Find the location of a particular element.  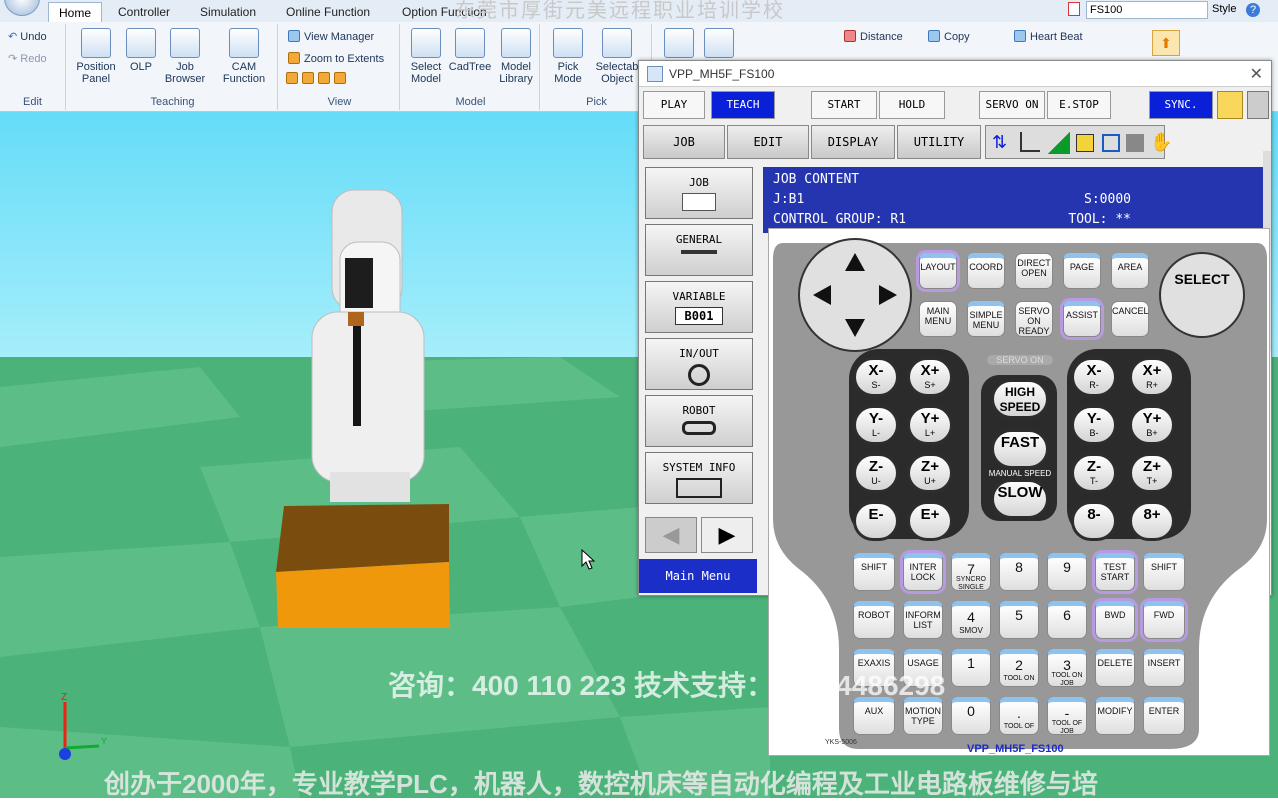

job-menu-button: JOB is located at coordinates (684, 142).